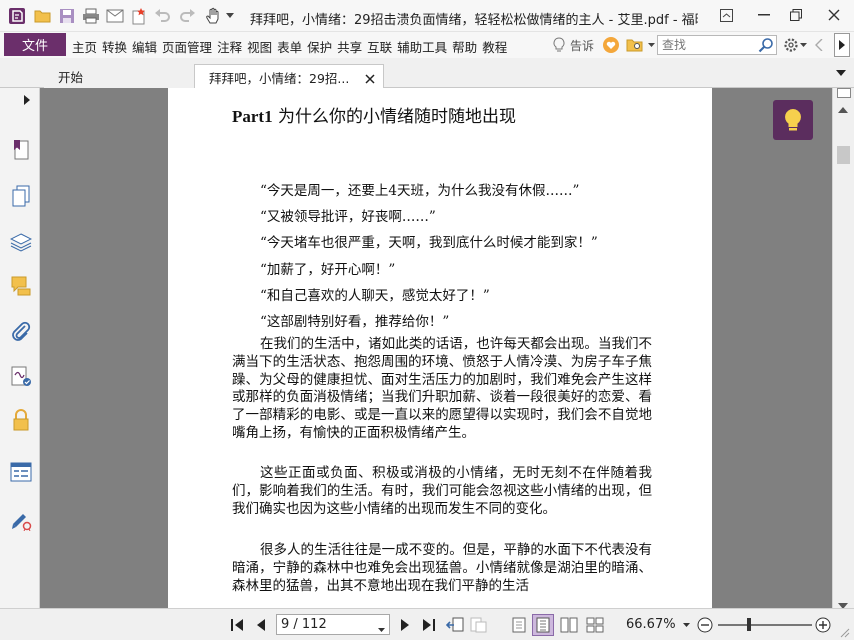 Image resolution: width=854 pixels, height=640 pixels. Describe the element at coordinates (67, 16) in the screenshot. I see `save-icon` at that location.